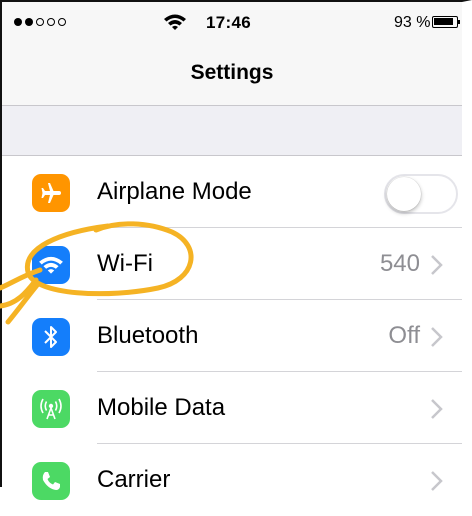 This screenshot has width=472, height=516. Describe the element at coordinates (51, 337) in the screenshot. I see `bluetooth-icon` at that location.